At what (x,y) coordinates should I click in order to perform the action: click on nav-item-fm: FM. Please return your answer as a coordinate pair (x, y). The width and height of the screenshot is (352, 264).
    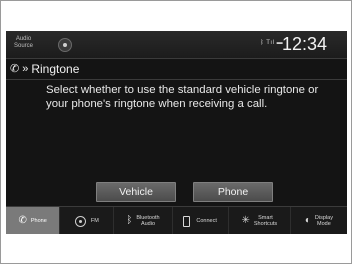
    Looking at the image, I should click on (87, 220).